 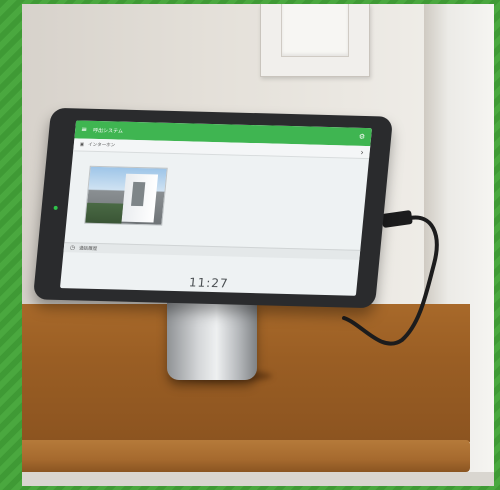 What do you see at coordinates (84, 130) in the screenshot?
I see `menu-icon: ≡` at bounding box center [84, 130].